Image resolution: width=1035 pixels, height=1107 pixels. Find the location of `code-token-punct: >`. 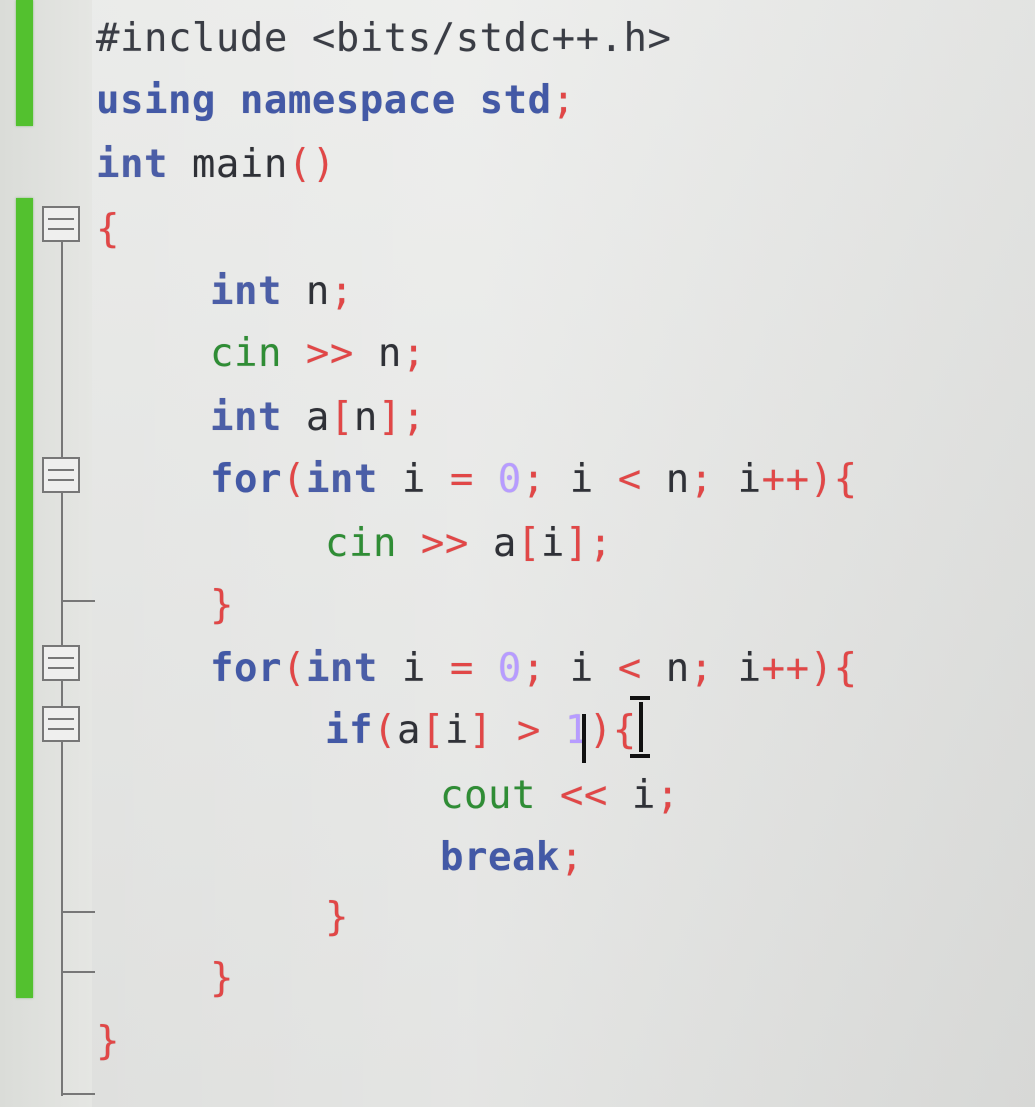

code-token-punct: > is located at coordinates (529, 730).